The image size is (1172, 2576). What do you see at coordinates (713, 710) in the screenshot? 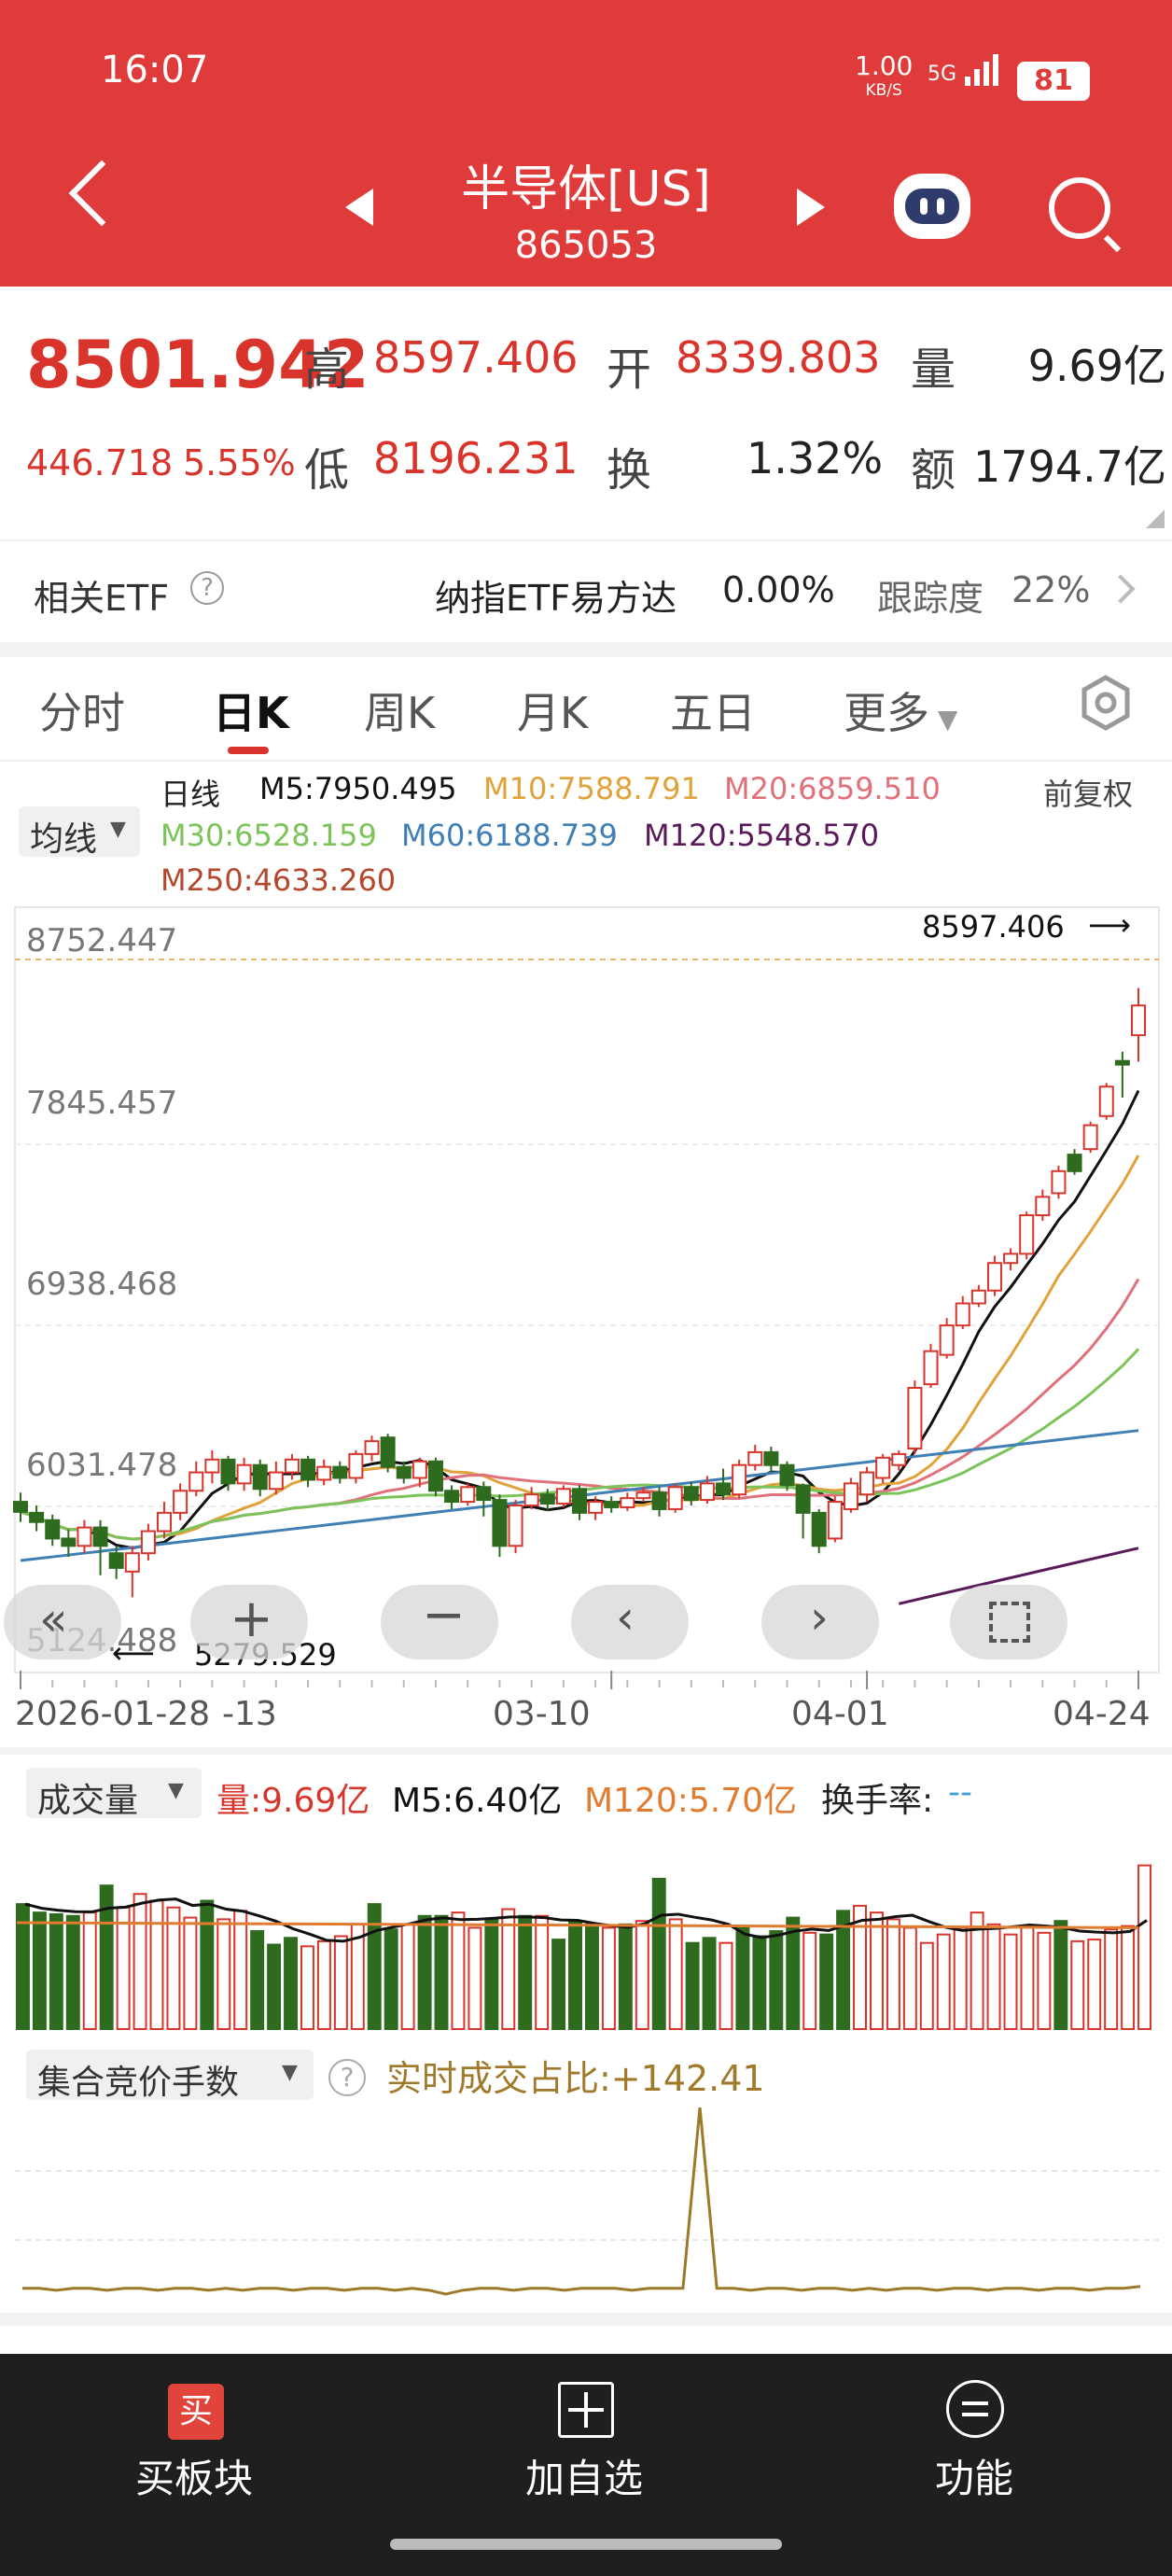
I see `tab-five-day: 五日` at bounding box center [713, 710].